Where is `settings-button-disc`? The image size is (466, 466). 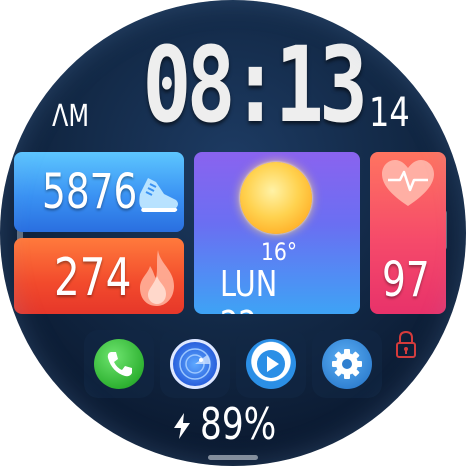 settings-button-disc is located at coordinates (347, 364).